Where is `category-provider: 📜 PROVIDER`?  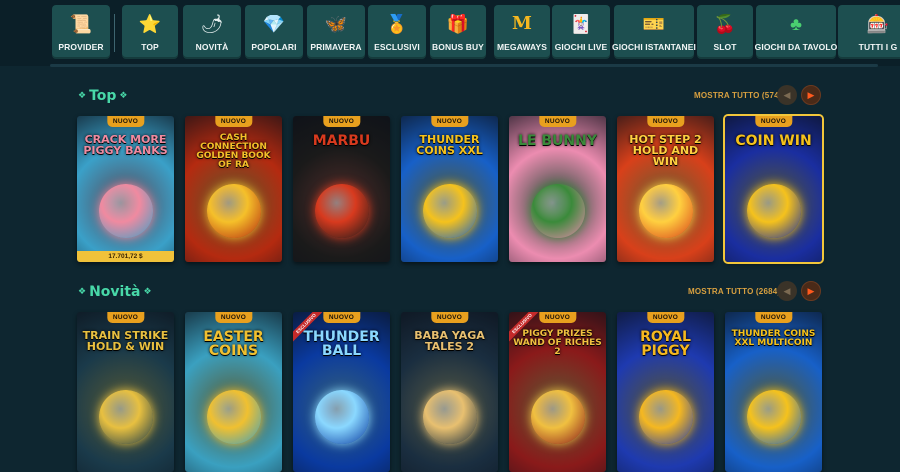
category-provider: 📜 PROVIDER is located at coordinates (81, 32).